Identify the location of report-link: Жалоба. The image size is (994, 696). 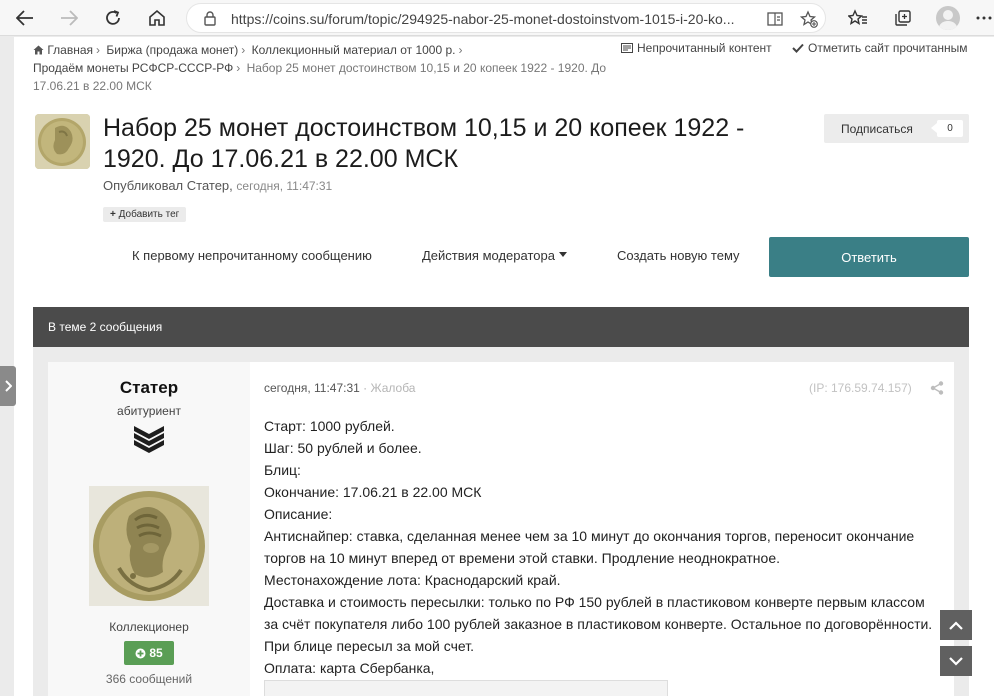
(393, 388).